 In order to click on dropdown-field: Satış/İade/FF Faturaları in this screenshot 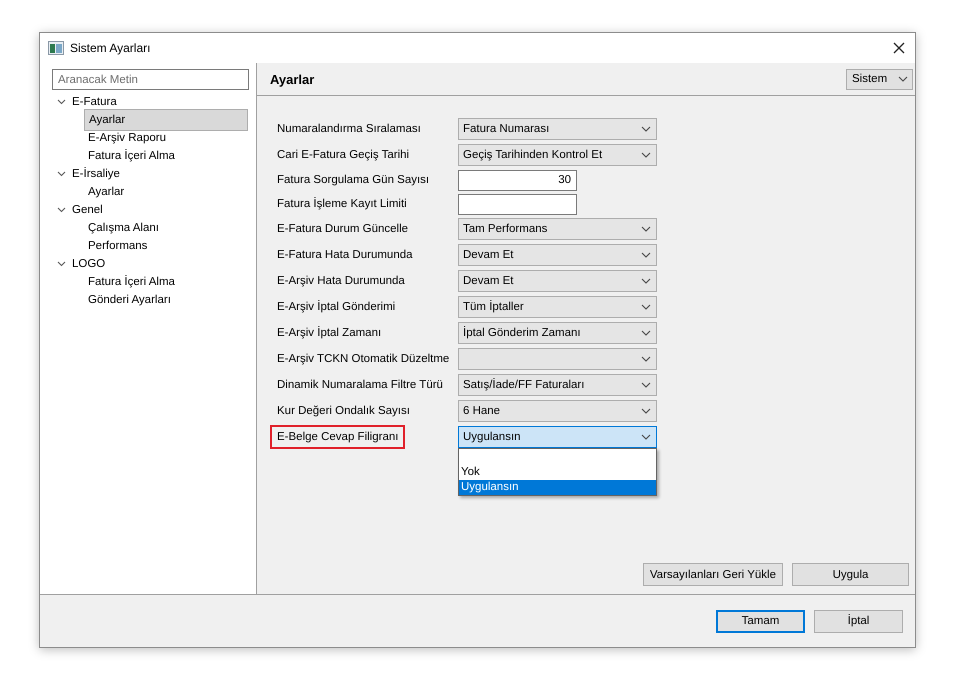, I will do `click(557, 385)`.